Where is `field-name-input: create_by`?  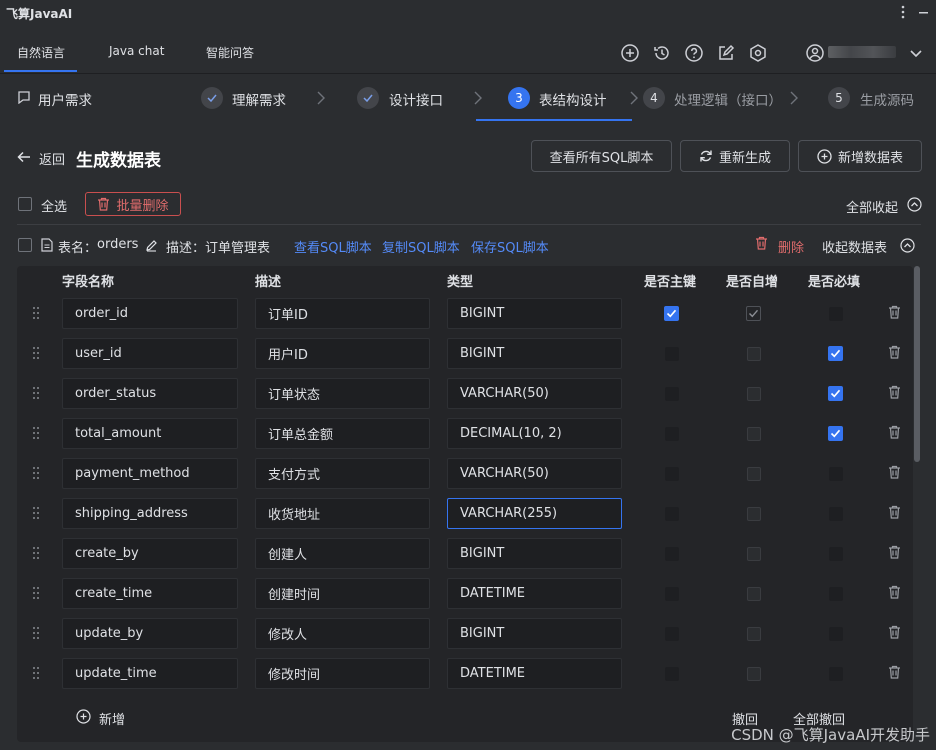 field-name-input: create_by is located at coordinates (150, 553).